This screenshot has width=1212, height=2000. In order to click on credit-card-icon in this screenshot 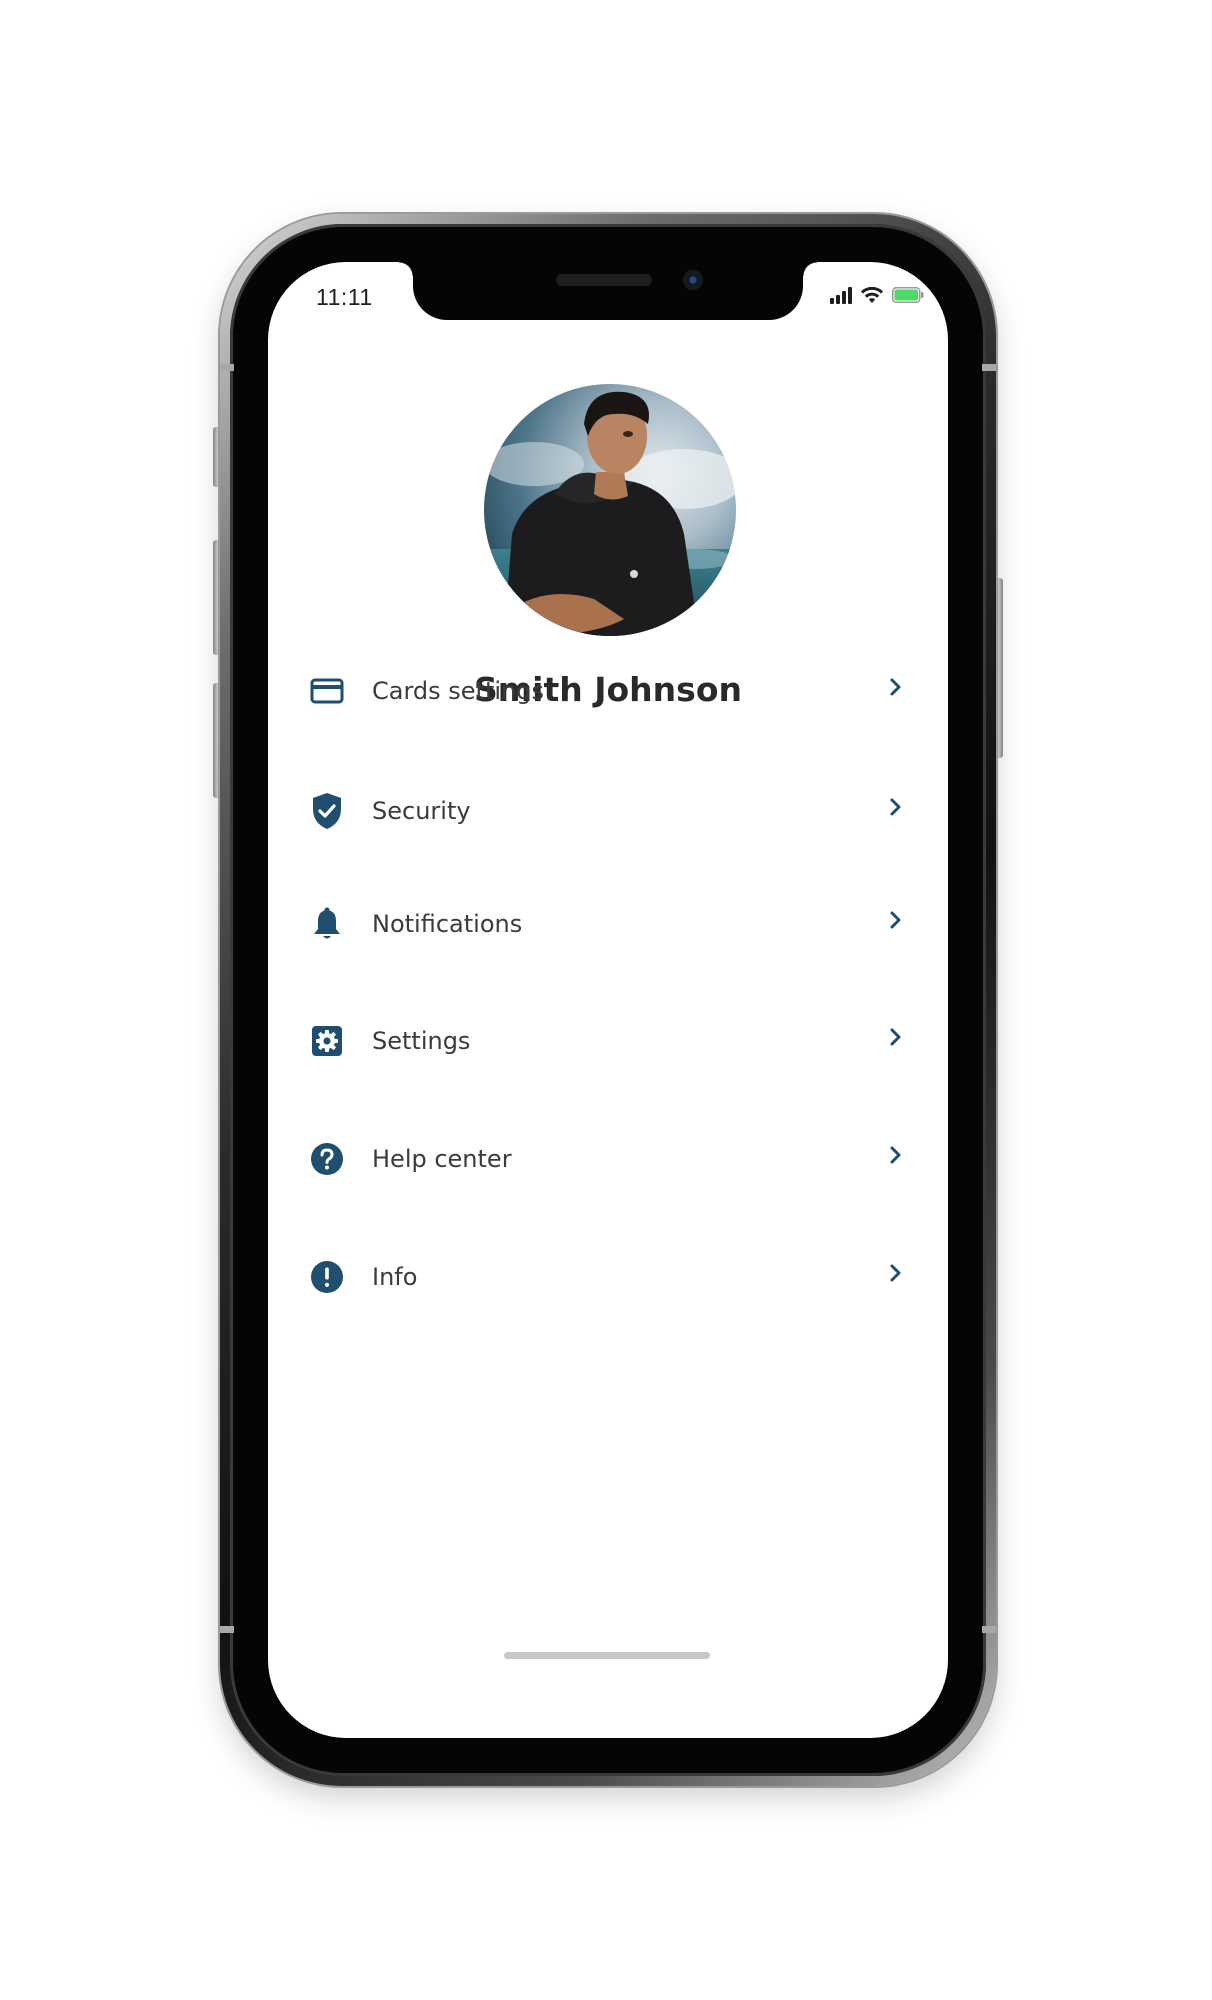, I will do `click(327, 691)`.